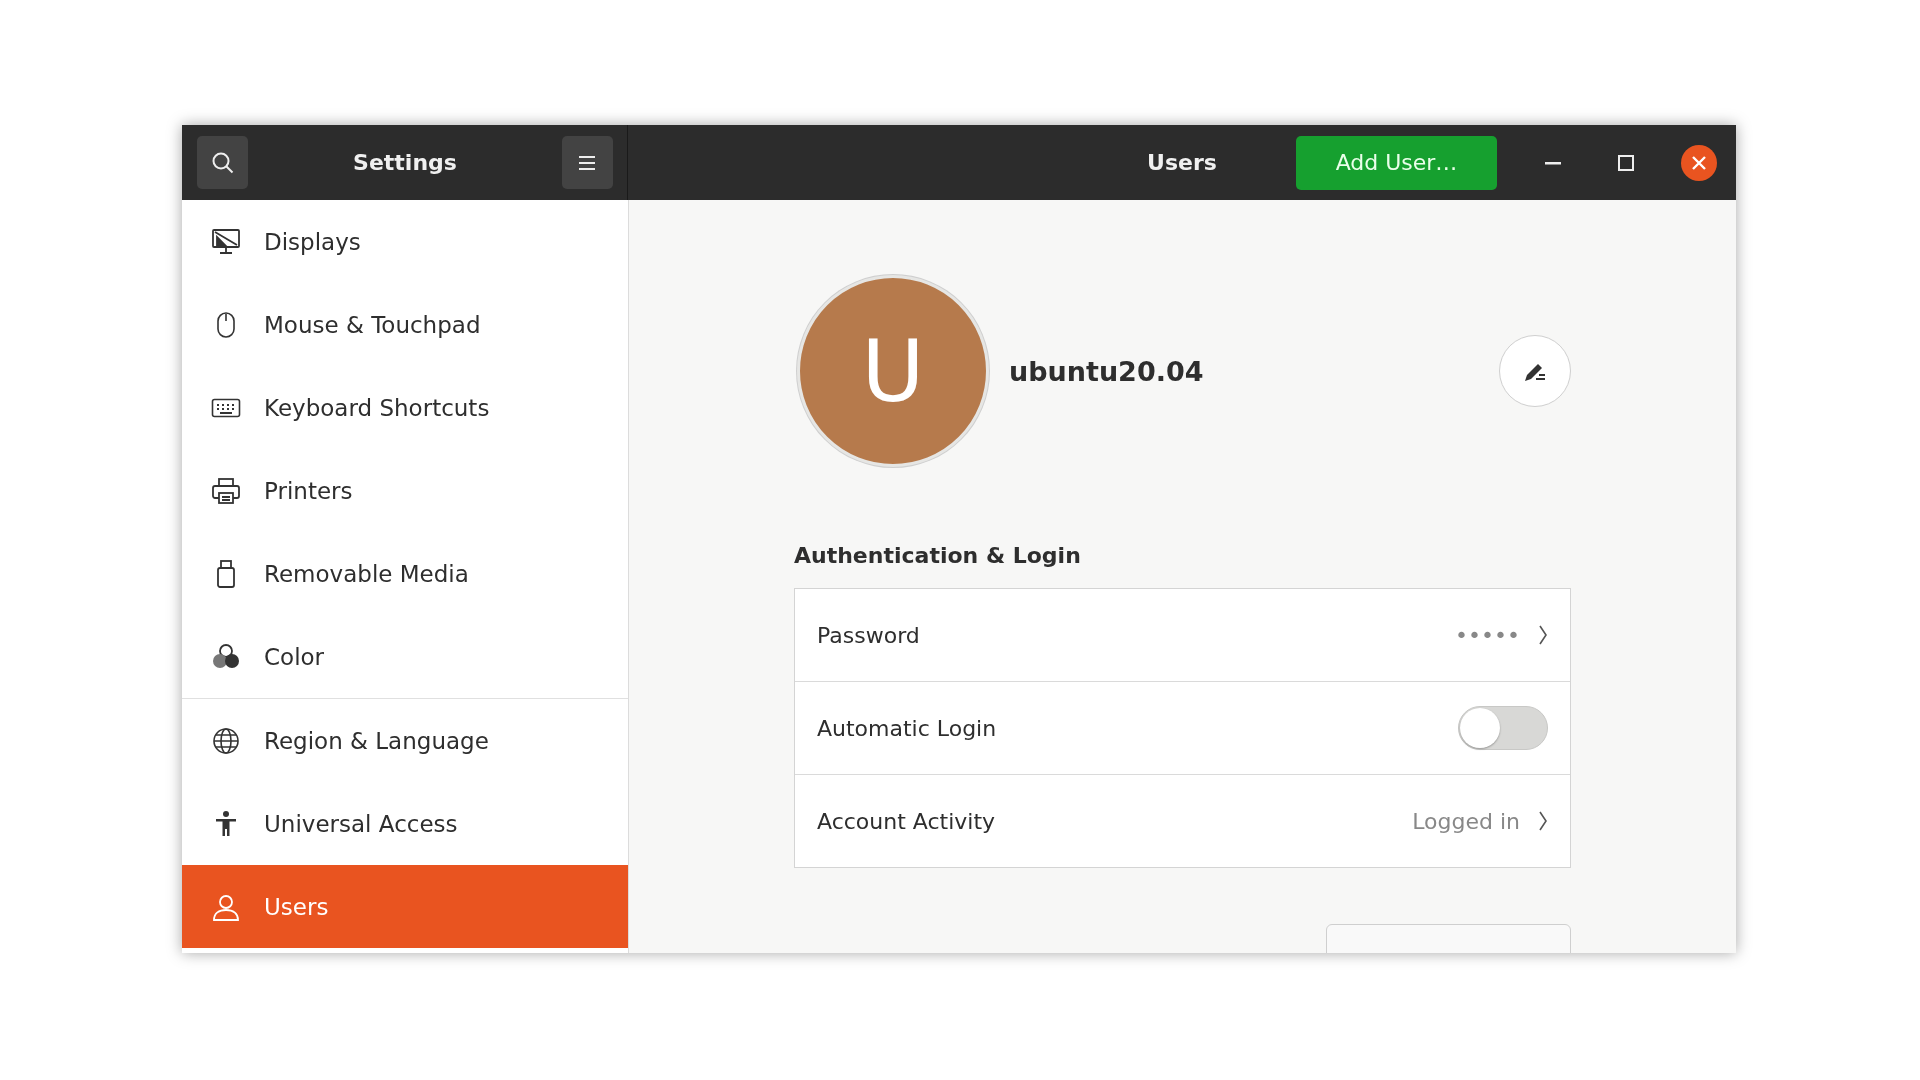 The width and height of the screenshot is (1920, 1080). Describe the element at coordinates (1182, 635) in the screenshot. I see `settings-row: Password •••••` at that location.